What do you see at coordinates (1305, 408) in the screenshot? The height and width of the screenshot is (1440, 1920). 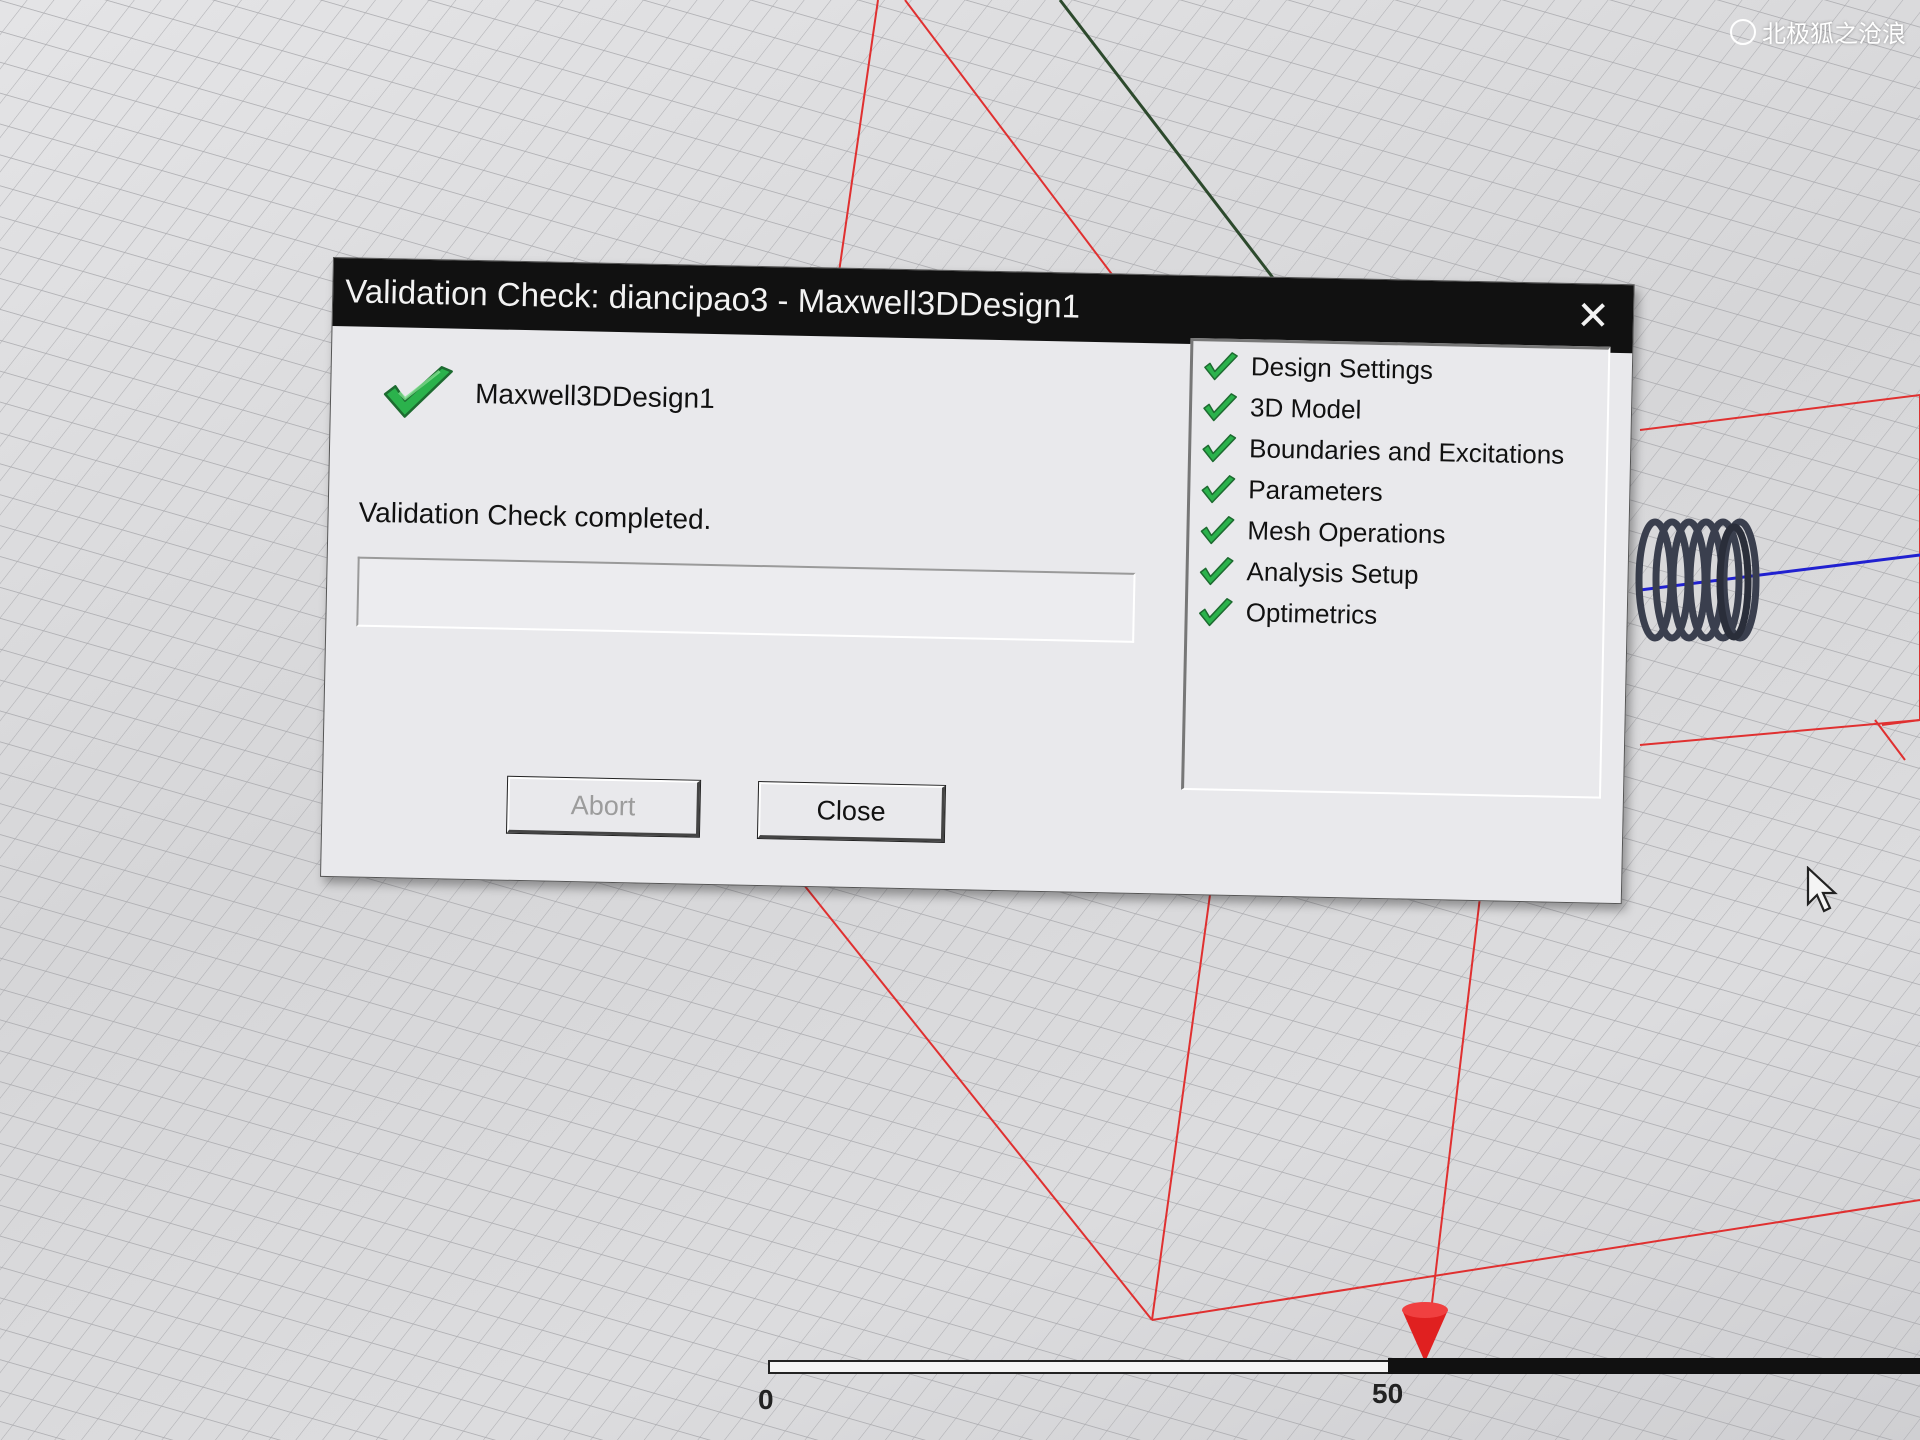 I see `checklist-item-label: 3D Model` at bounding box center [1305, 408].